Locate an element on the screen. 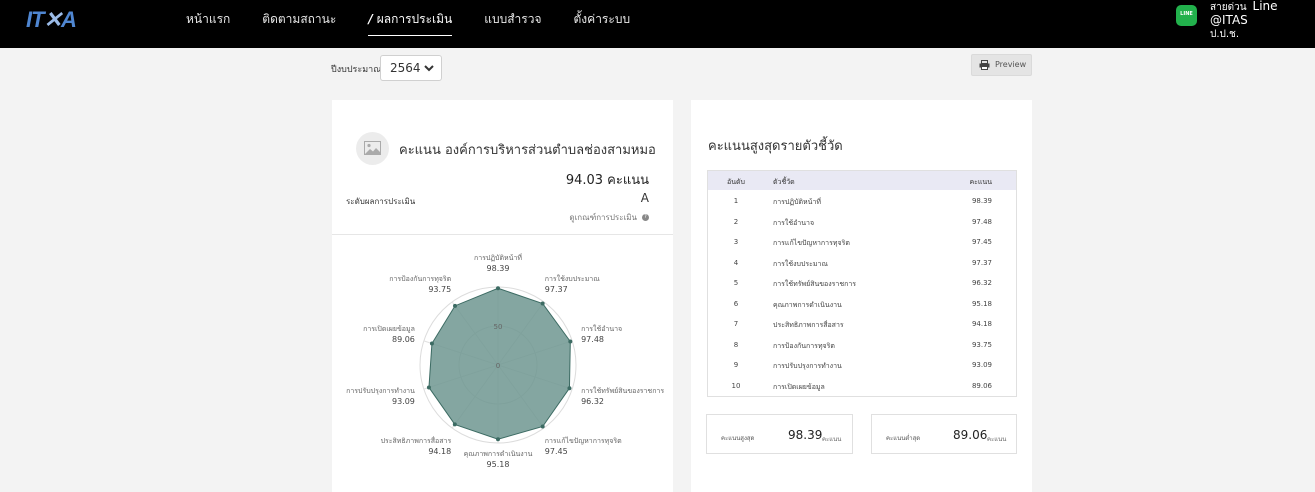  rank-number: 7 is located at coordinates (736, 324).